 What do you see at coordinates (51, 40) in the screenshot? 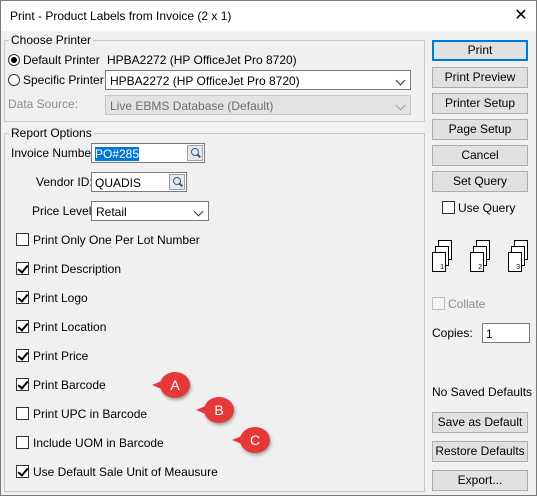
I see `choose-printer-label: Choose Printer` at bounding box center [51, 40].